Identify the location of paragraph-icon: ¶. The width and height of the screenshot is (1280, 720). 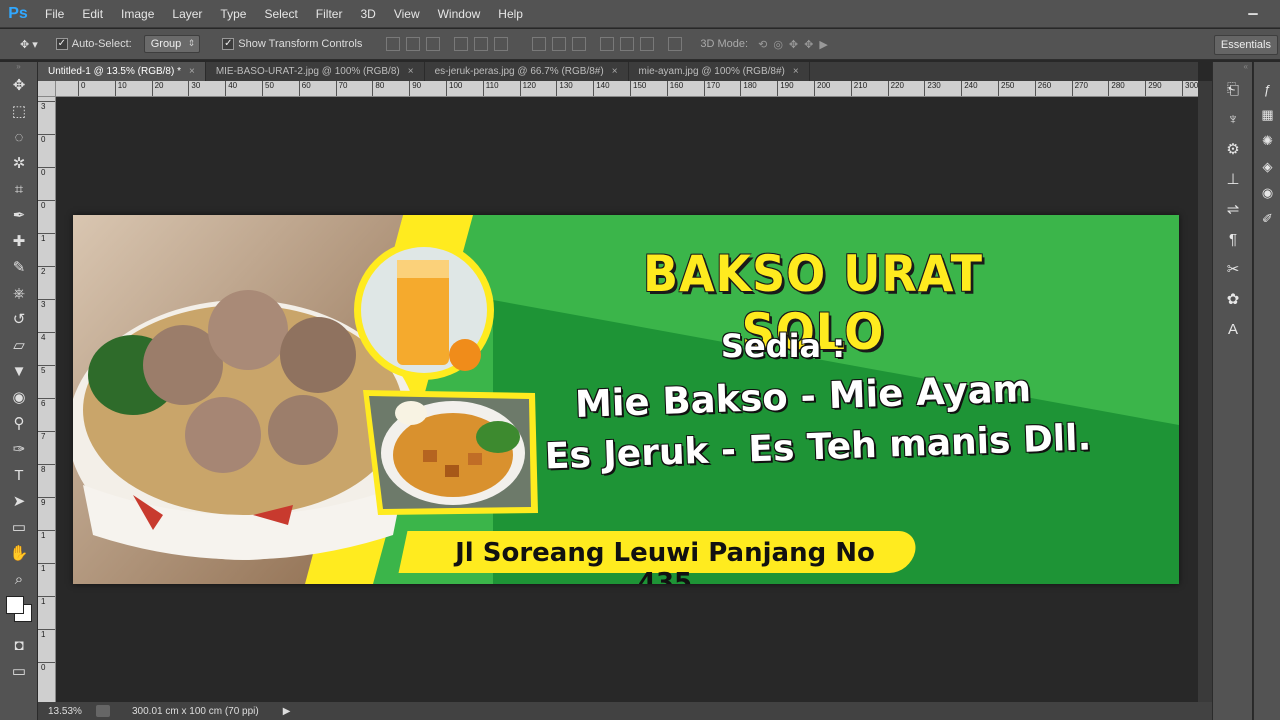
(1233, 239).